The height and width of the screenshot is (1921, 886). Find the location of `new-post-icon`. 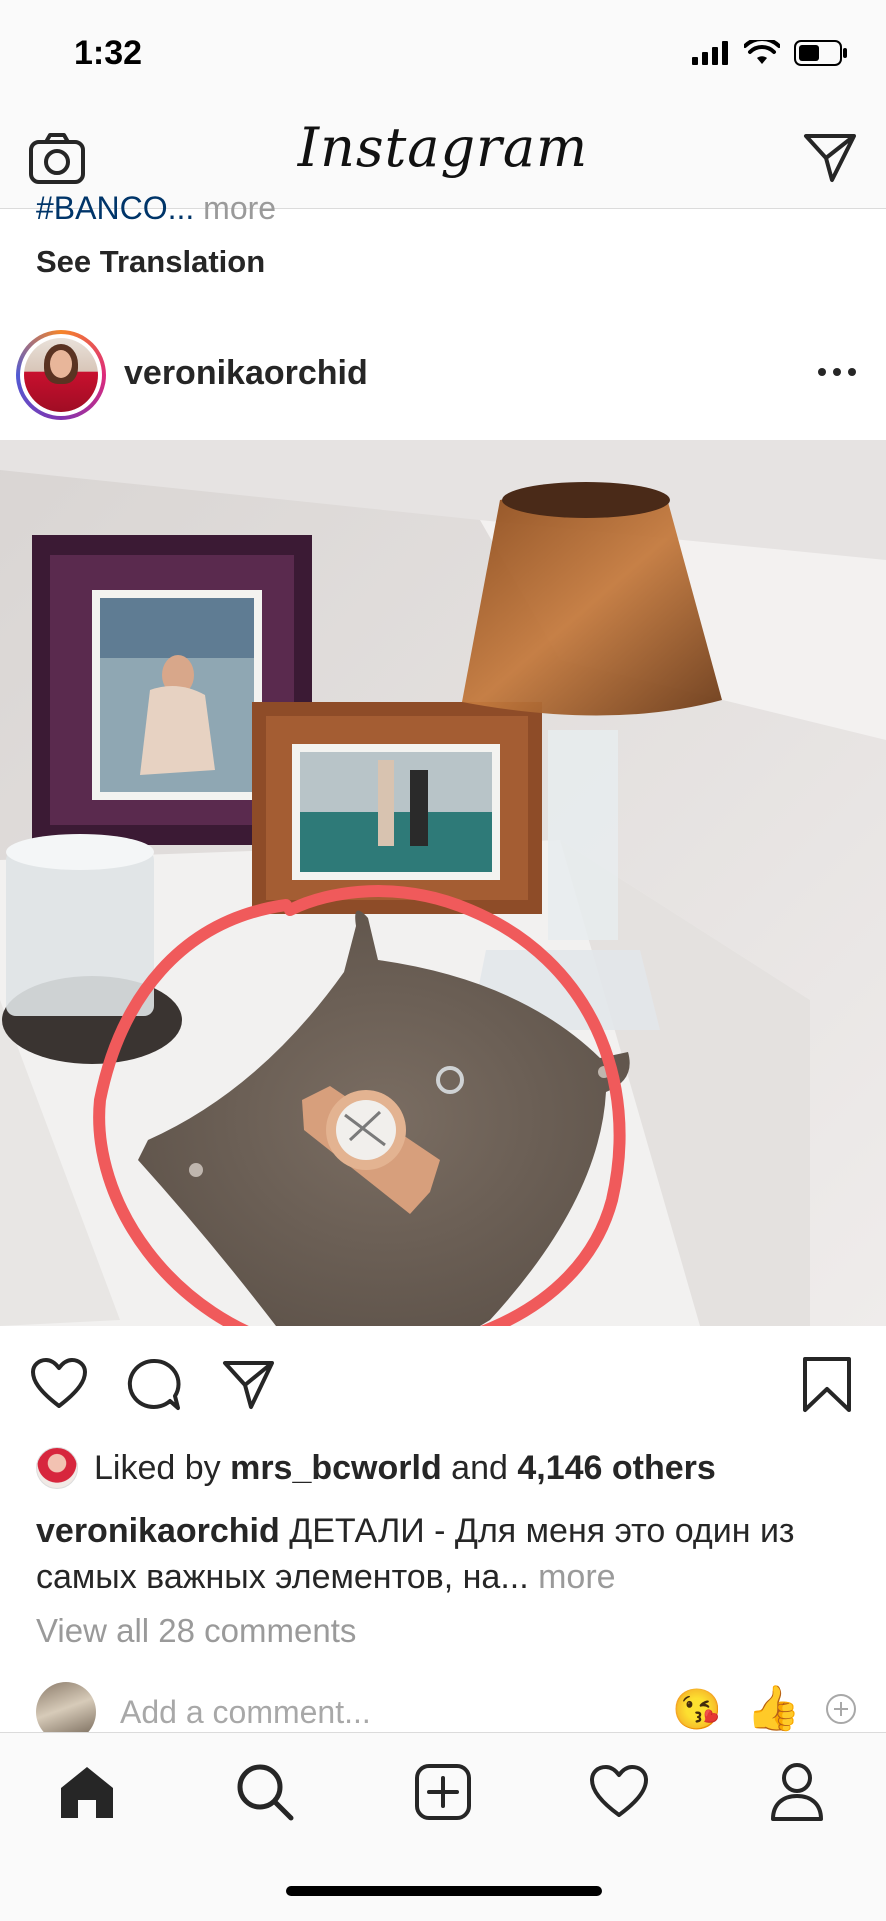

new-post-icon is located at coordinates (443, 1792).